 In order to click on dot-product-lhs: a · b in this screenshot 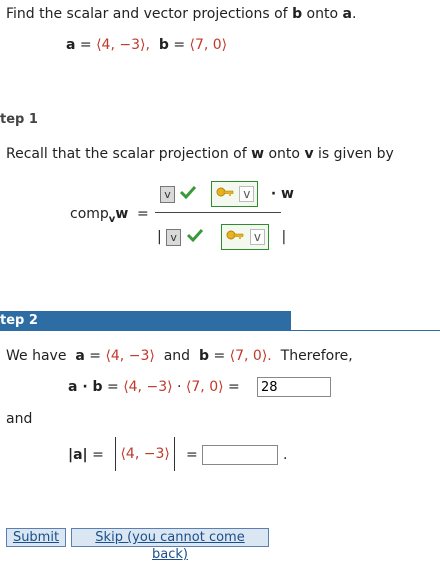, I will do `click(85, 387)`.